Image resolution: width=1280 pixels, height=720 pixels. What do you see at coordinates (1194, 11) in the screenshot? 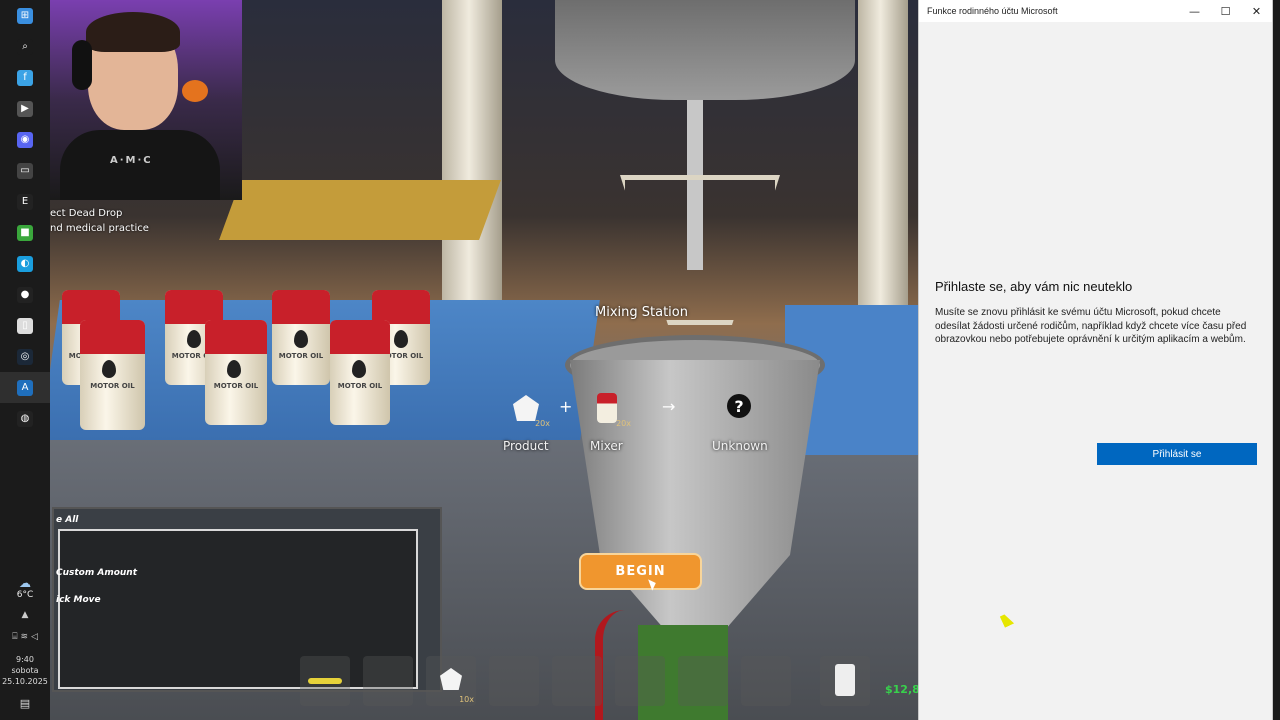
I see `minimize-button: —` at bounding box center [1194, 11].